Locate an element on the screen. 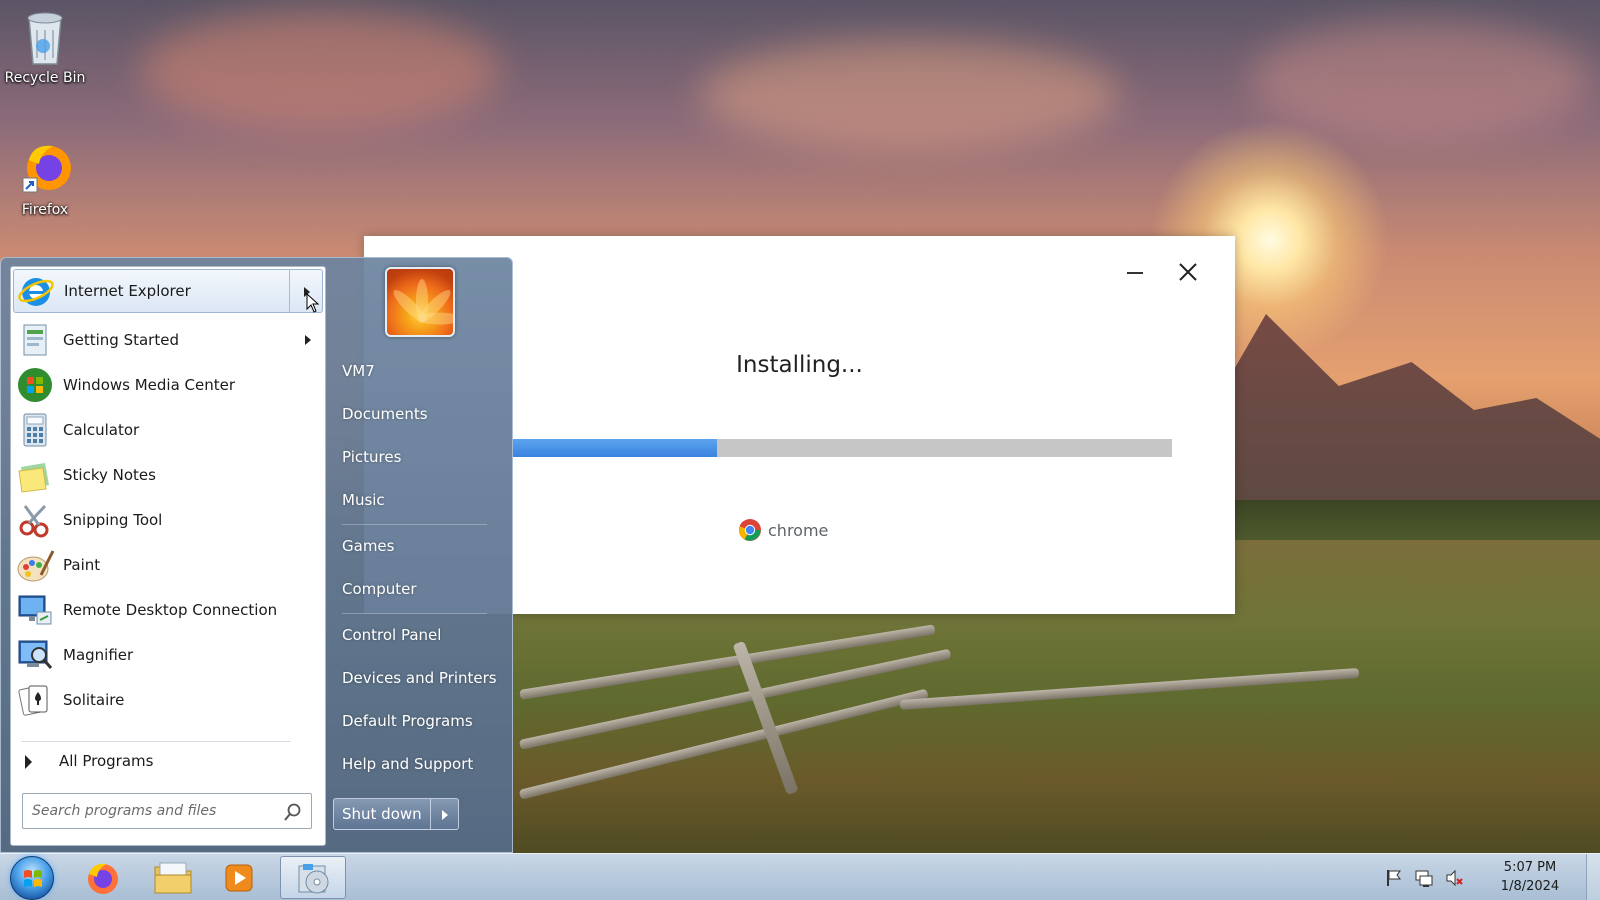 This screenshot has height=900, width=1600. search-icon is located at coordinates (292, 812).